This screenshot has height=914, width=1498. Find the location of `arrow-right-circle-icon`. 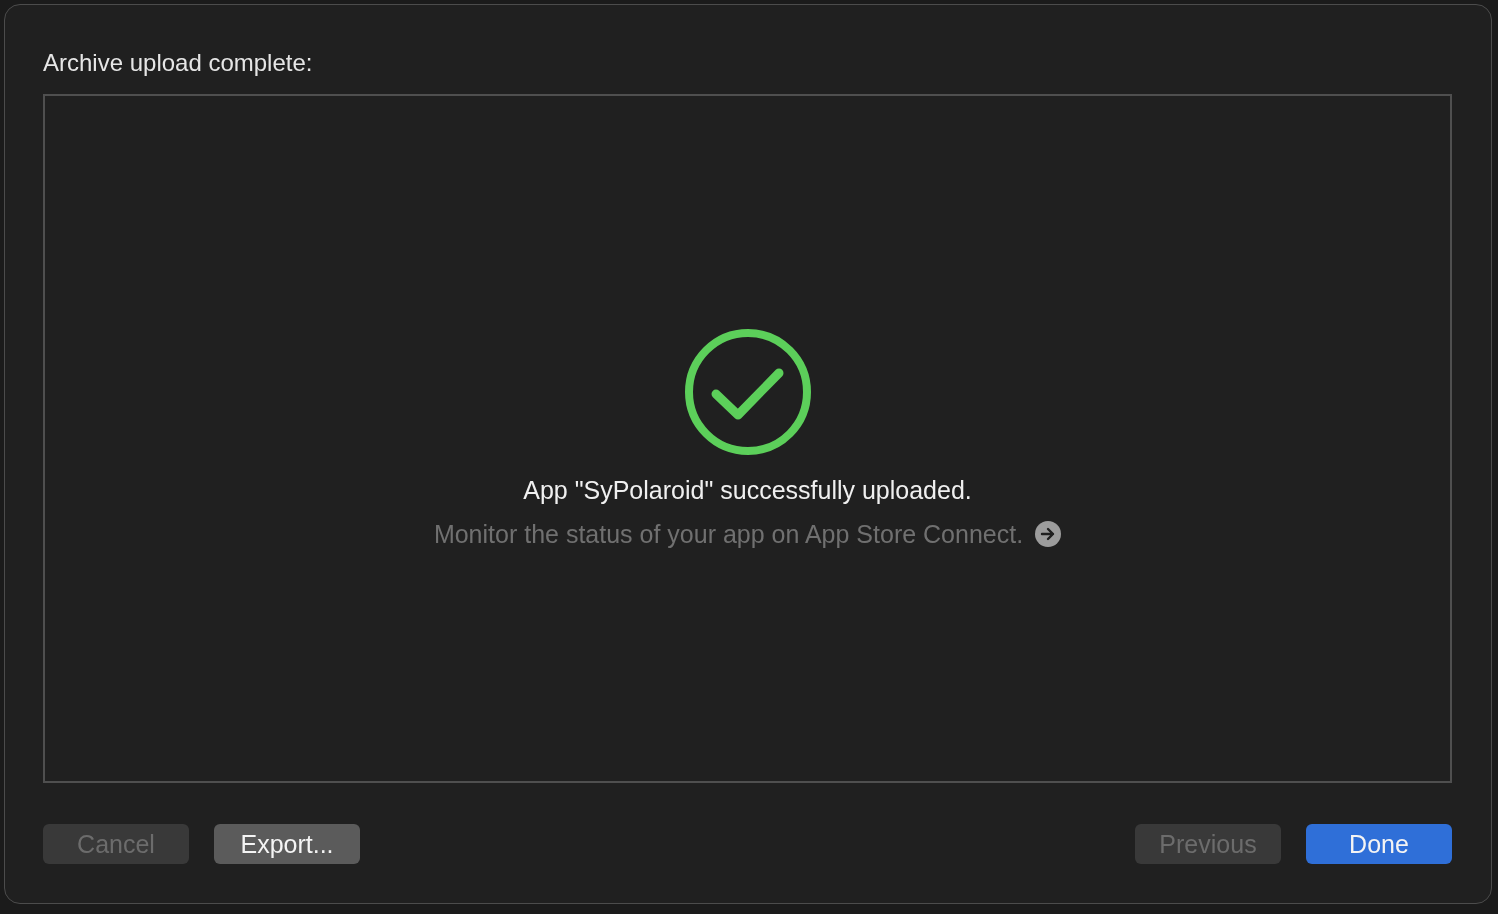

arrow-right-circle-icon is located at coordinates (1048, 534).